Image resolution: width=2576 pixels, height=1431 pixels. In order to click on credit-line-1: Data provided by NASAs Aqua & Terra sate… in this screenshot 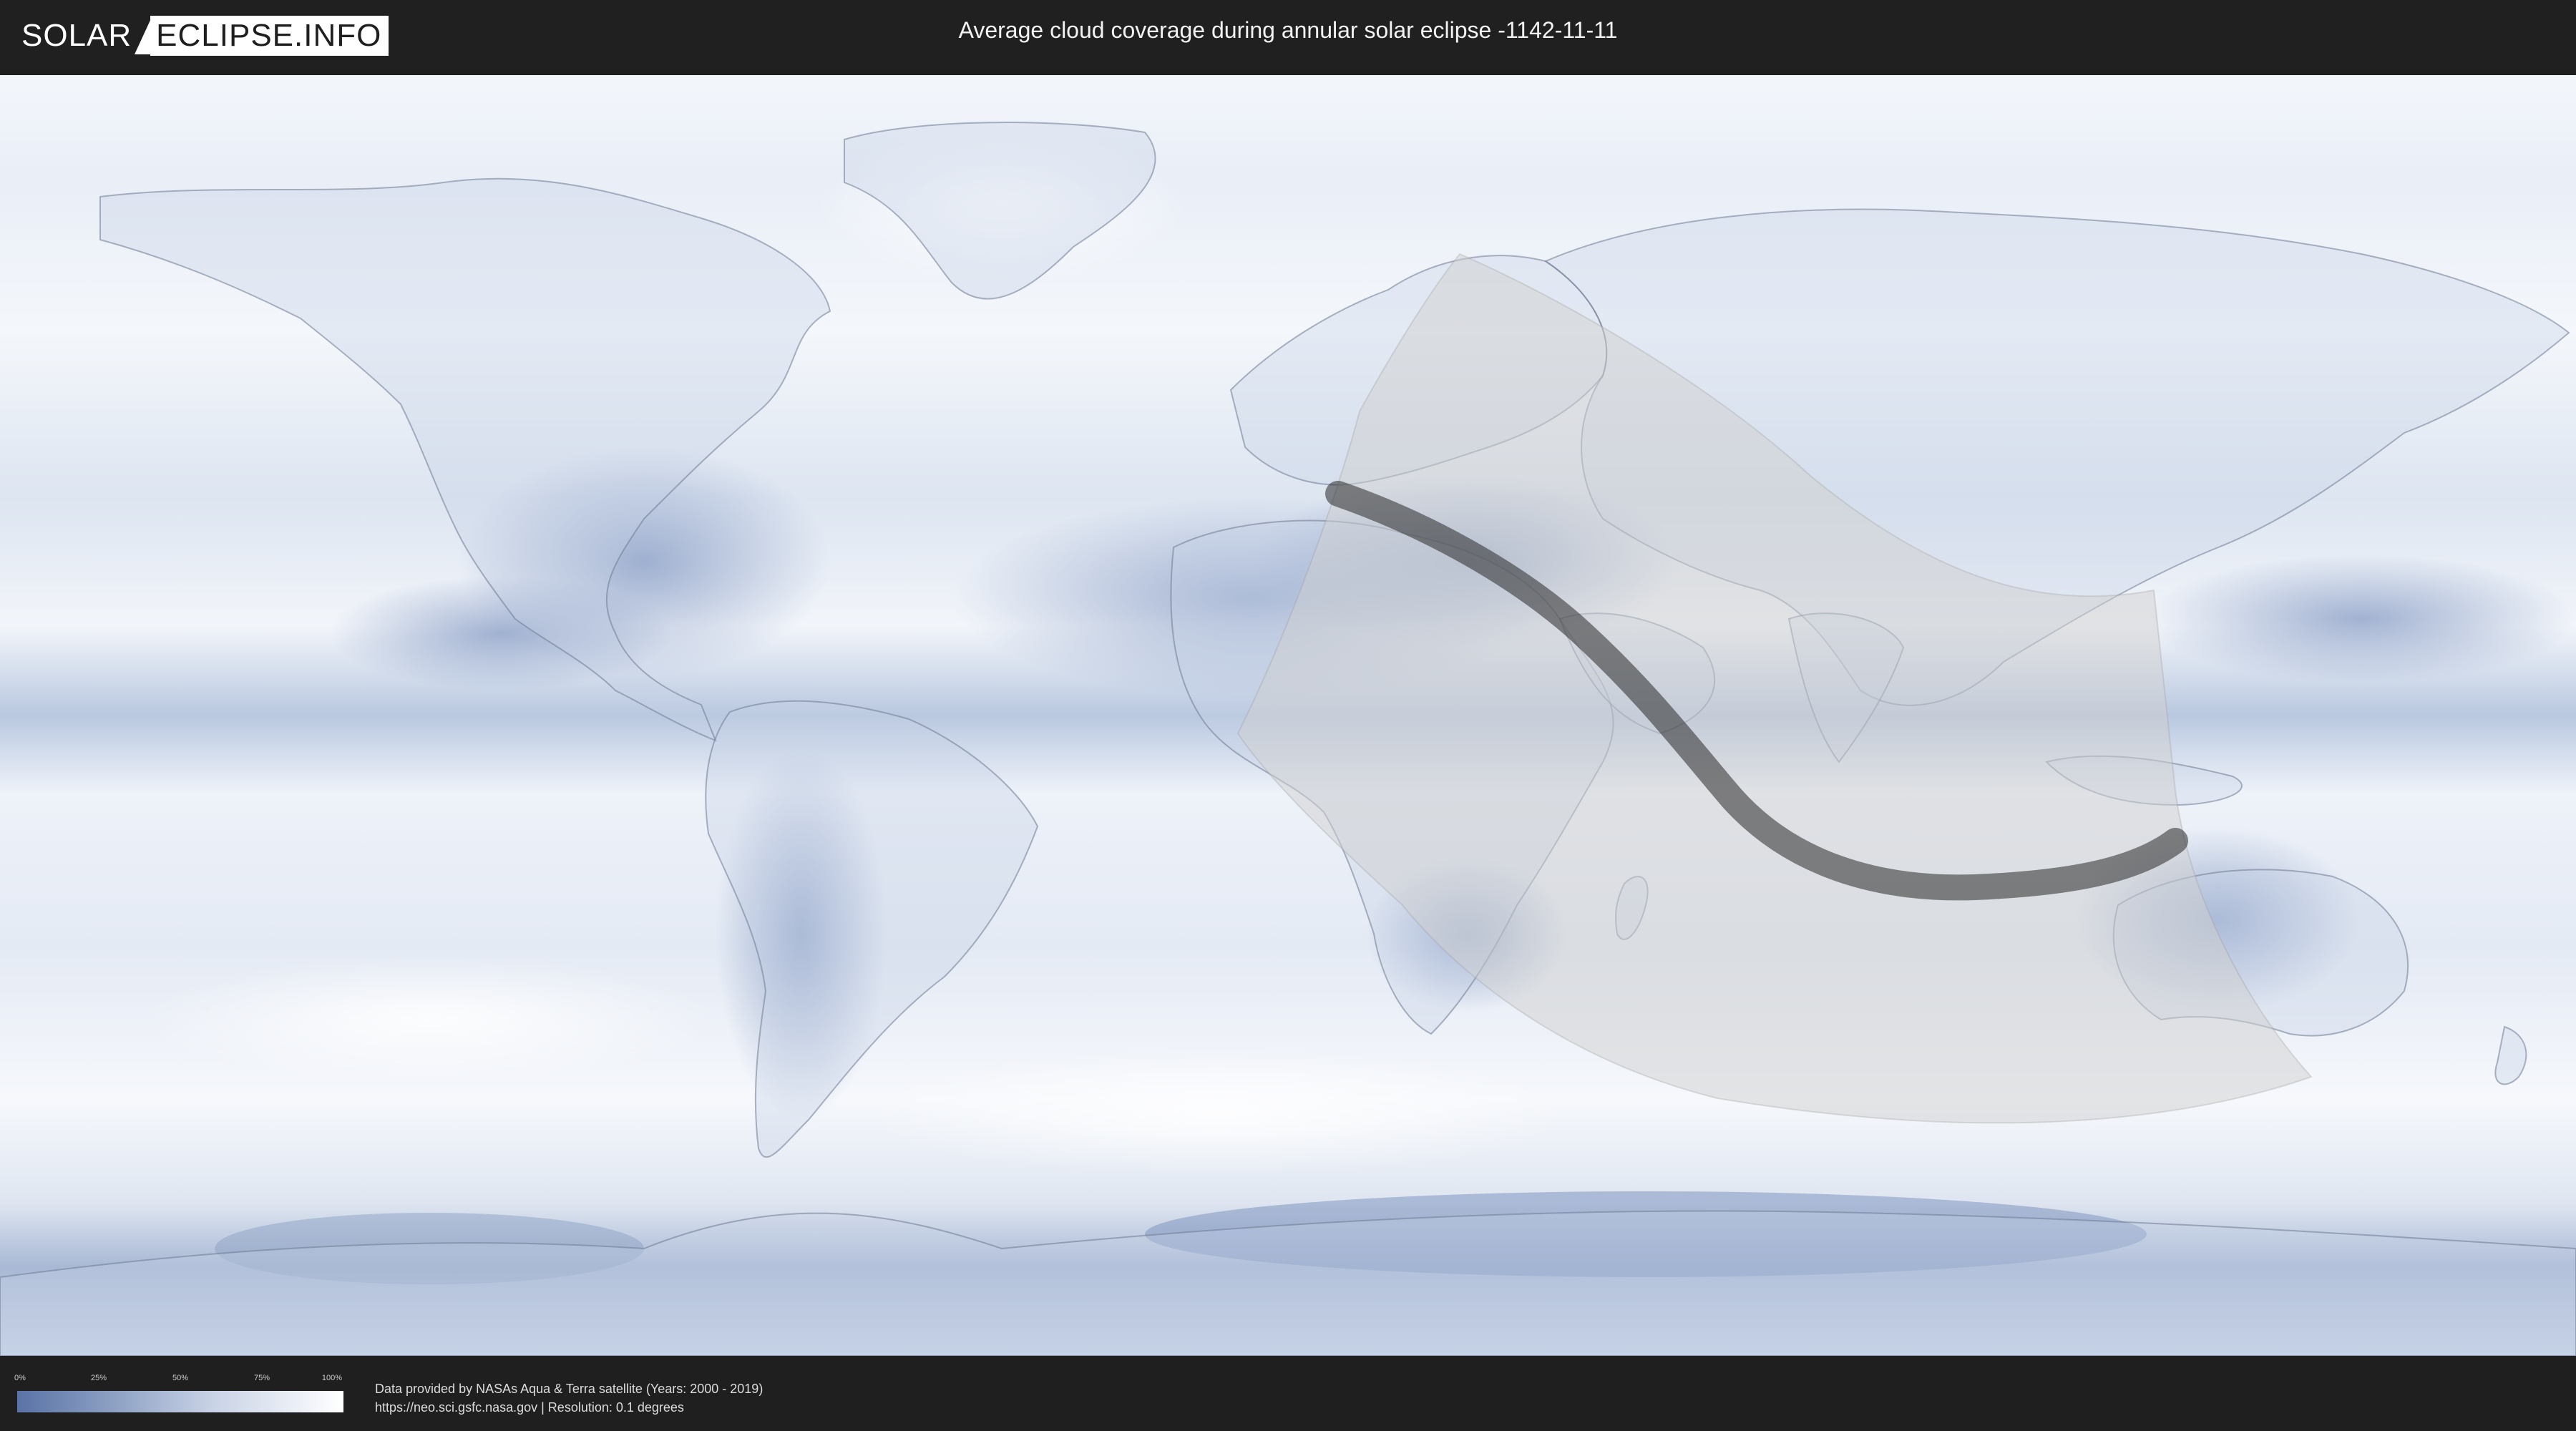, I will do `click(569, 1389)`.